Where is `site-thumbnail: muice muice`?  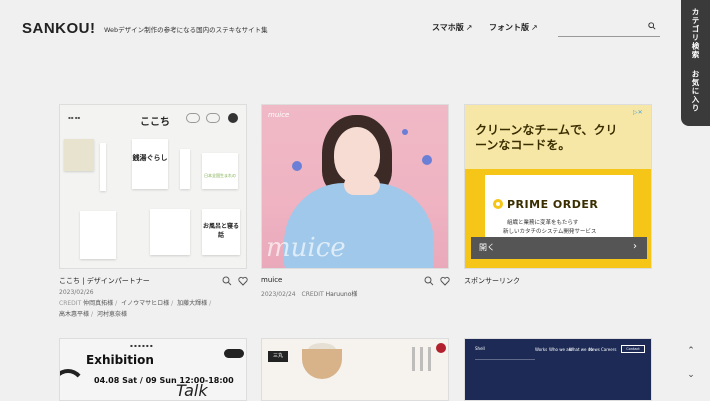
site-thumbnail: muice muice is located at coordinates (355, 186).